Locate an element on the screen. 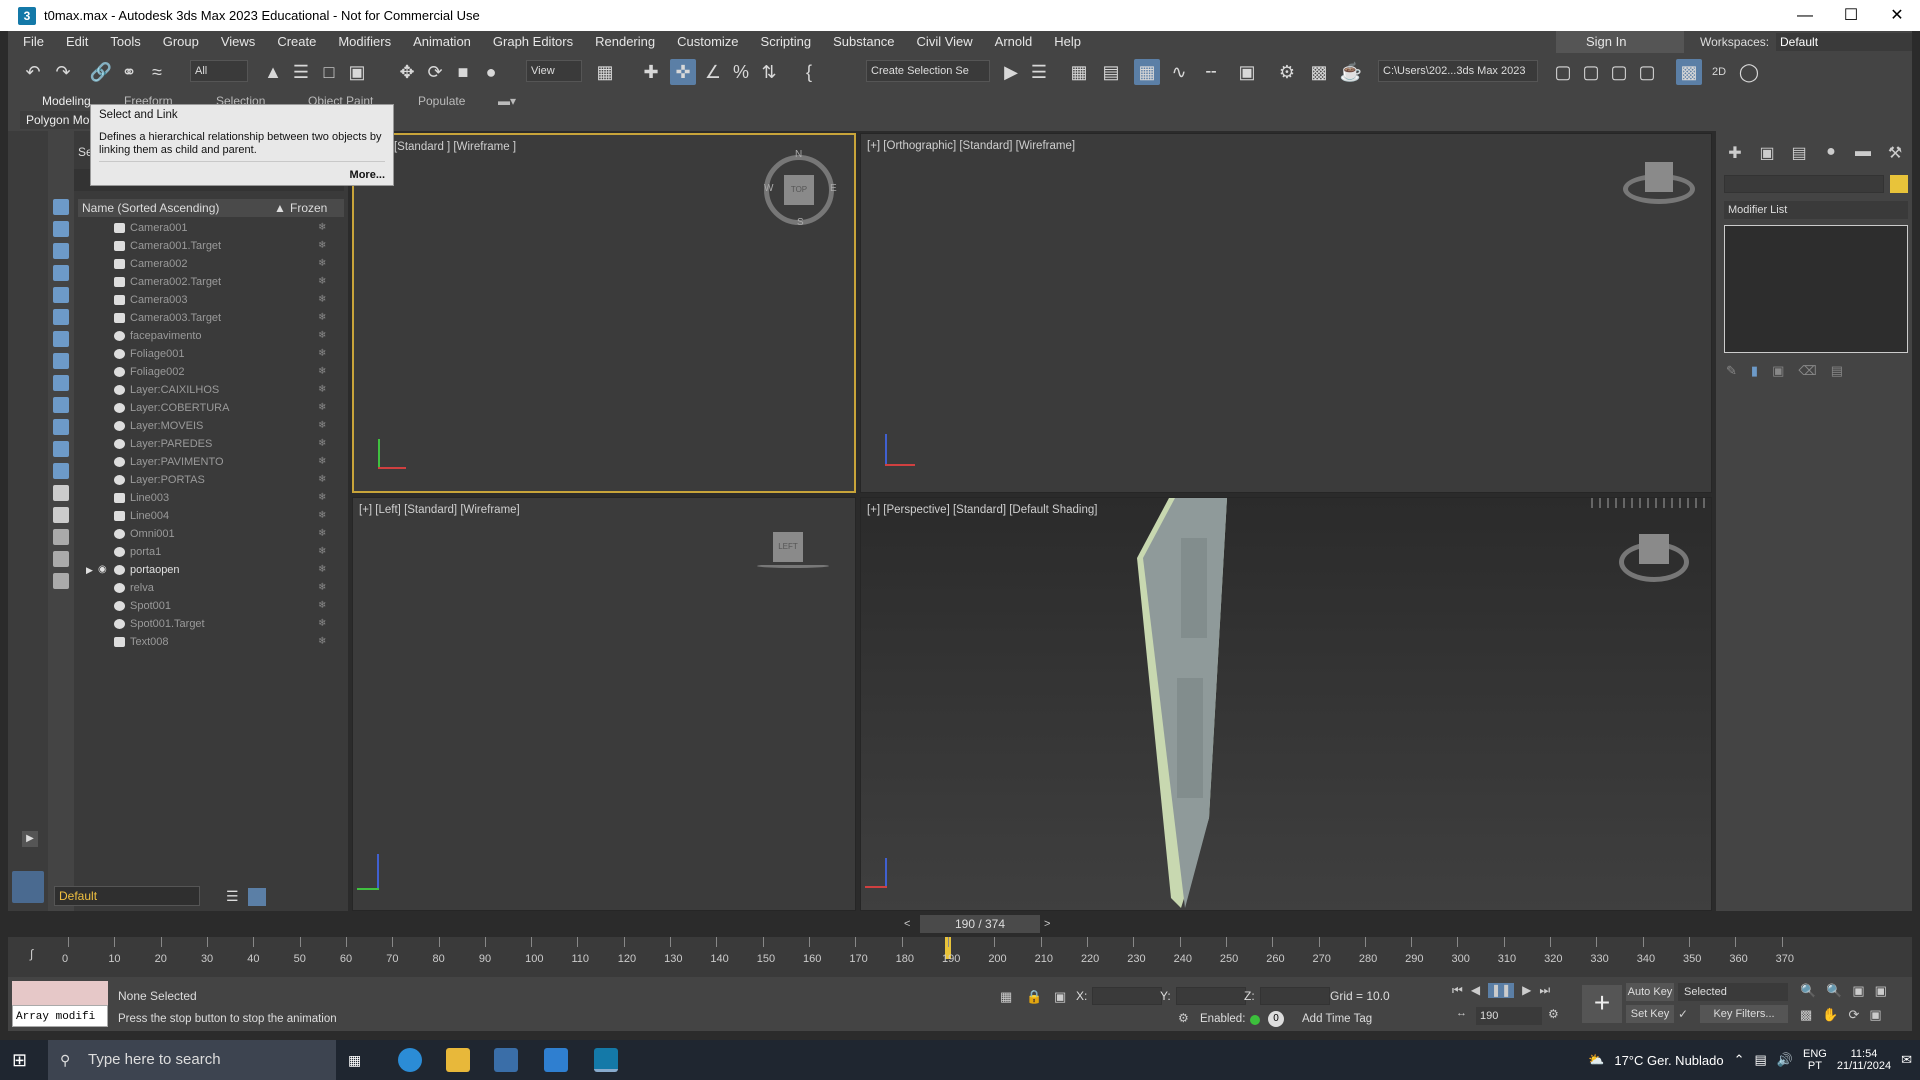  viewport-left-label: [+] [Left] [Standard] [Wireframe] is located at coordinates (439, 510).